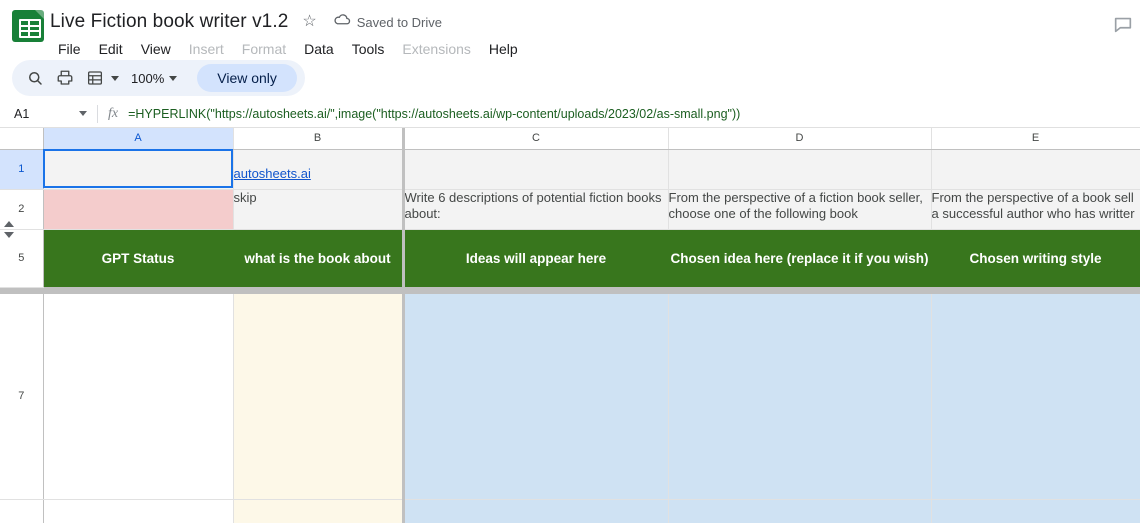  Describe the element at coordinates (138, 169) in the screenshot. I see `cell-a1` at that location.